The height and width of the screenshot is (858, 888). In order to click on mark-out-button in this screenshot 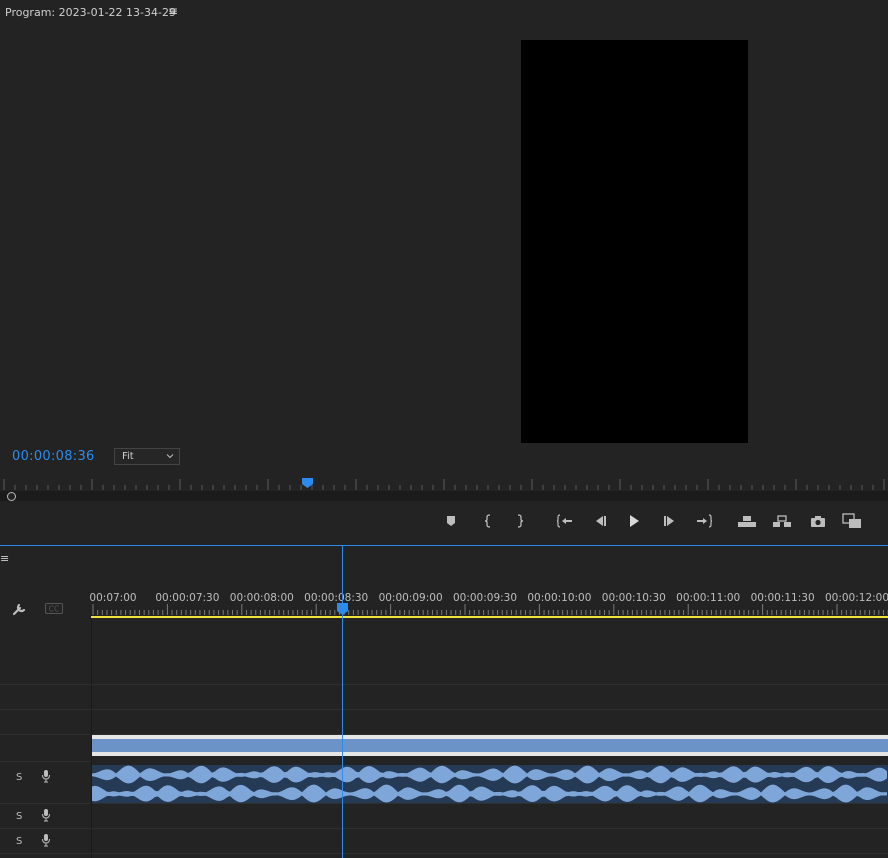, I will do `click(520, 521)`.